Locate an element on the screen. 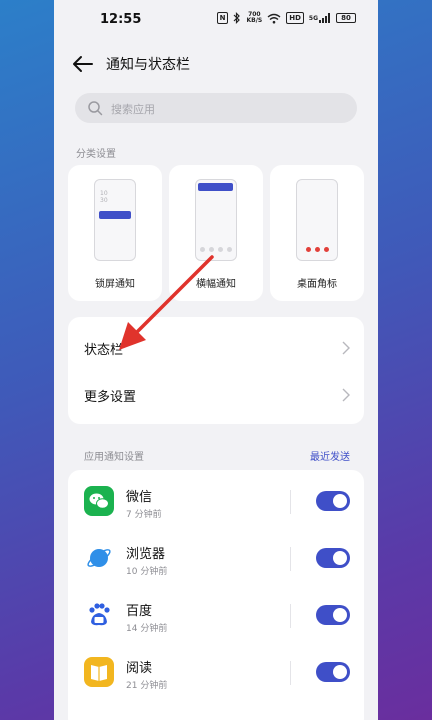 The height and width of the screenshot is (720, 432). browser-icon is located at coordinates (99, 558).